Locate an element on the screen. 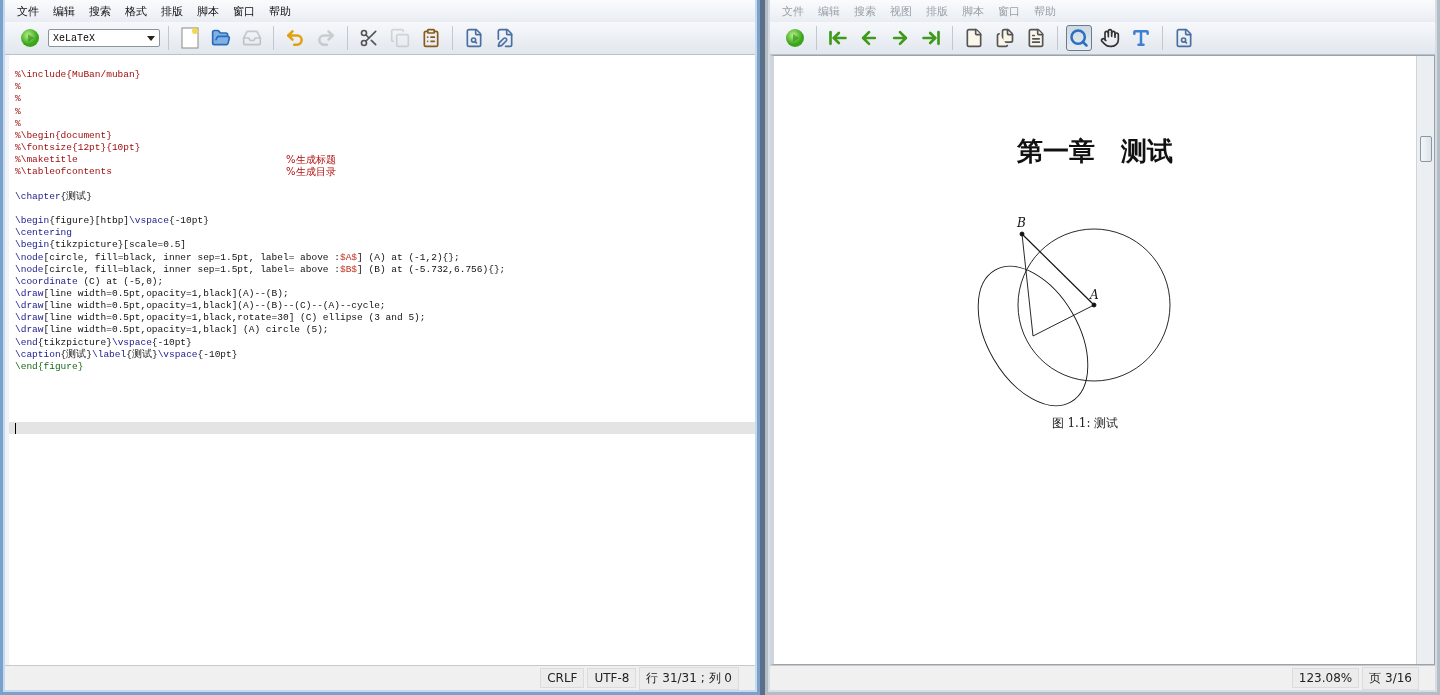 The height and width of the screenshot is (695, 1440). text-select-icon is located at coordinates (1141, 38).